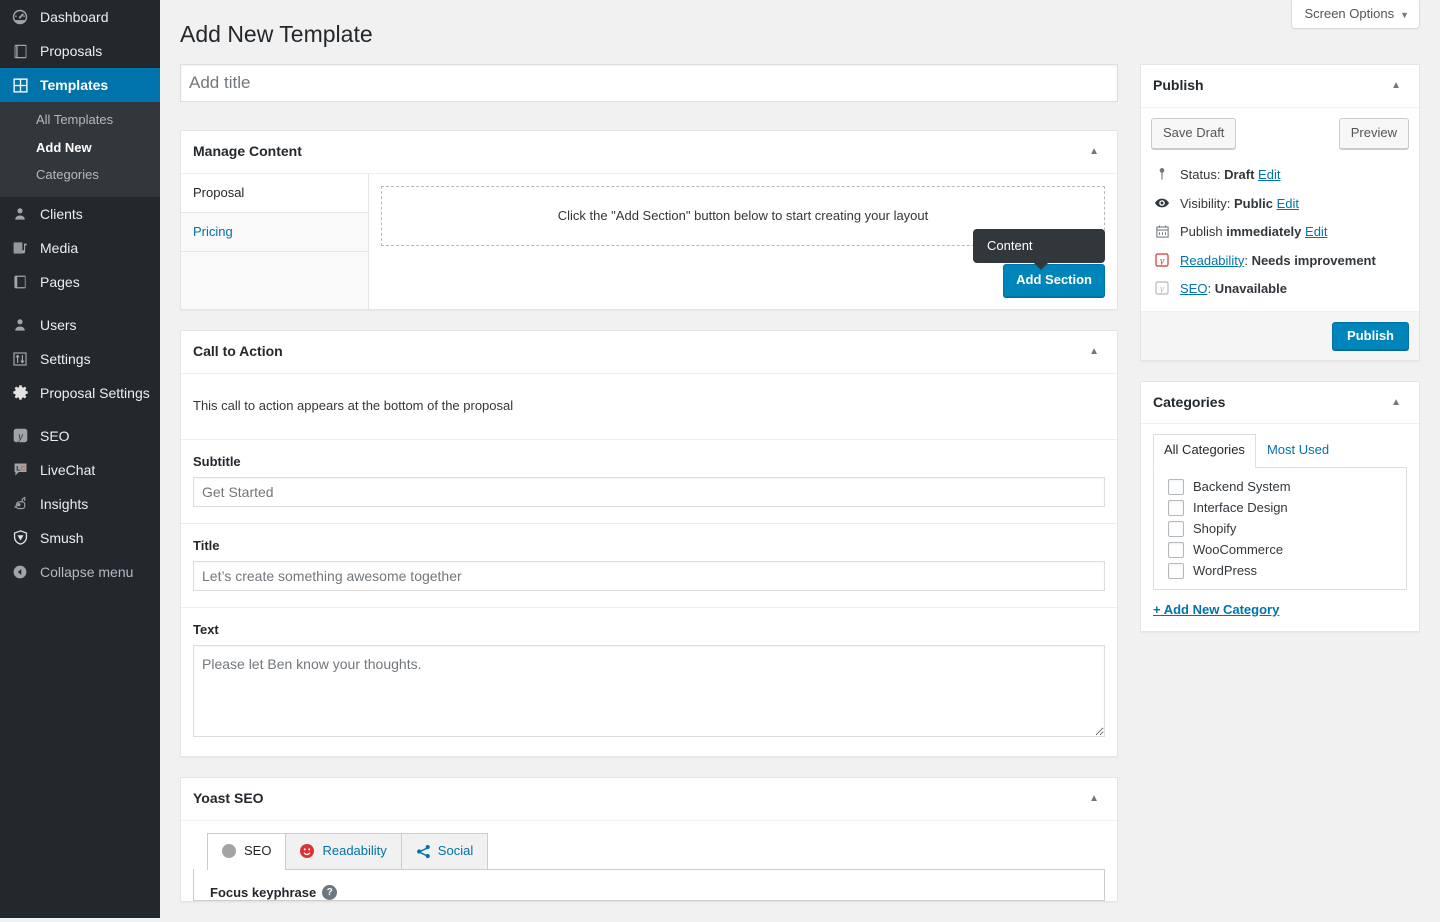  What do you see at coordinates (274, 232) in the screenshot?
I see `mc-tab-pricing: Pricing` at bounding box center [274, 232].